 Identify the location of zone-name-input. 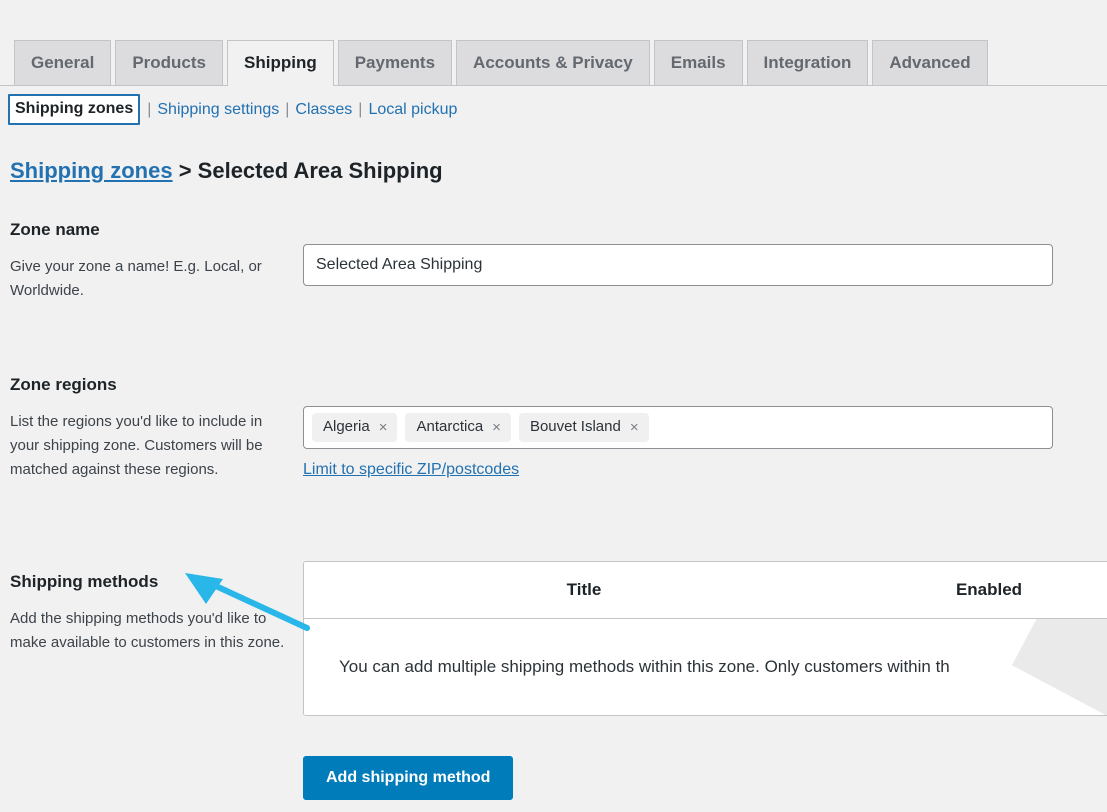
(678, 265).